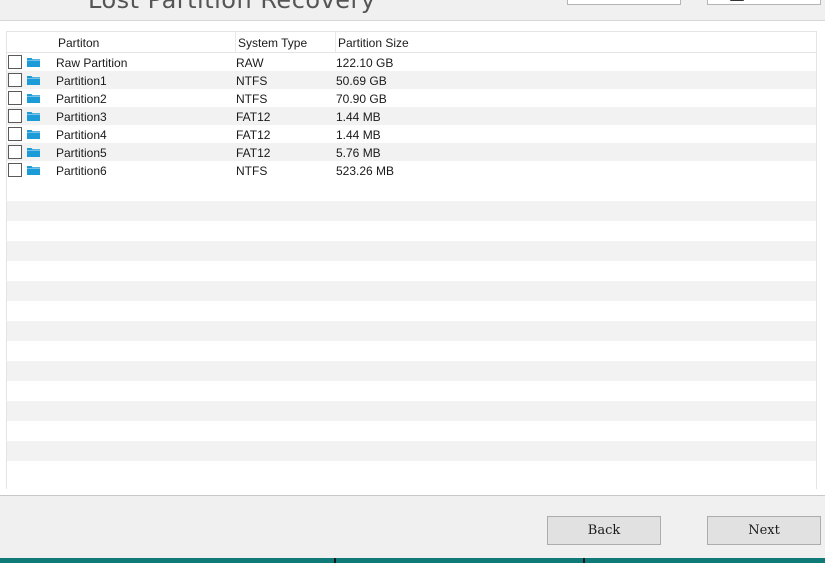 The height and width of the screenshot is (563, 825). What do you see at coordinates (365, 63) in the screenshot?
I see `partition-size: 122.10 GB` at bounding box center [365, 63].